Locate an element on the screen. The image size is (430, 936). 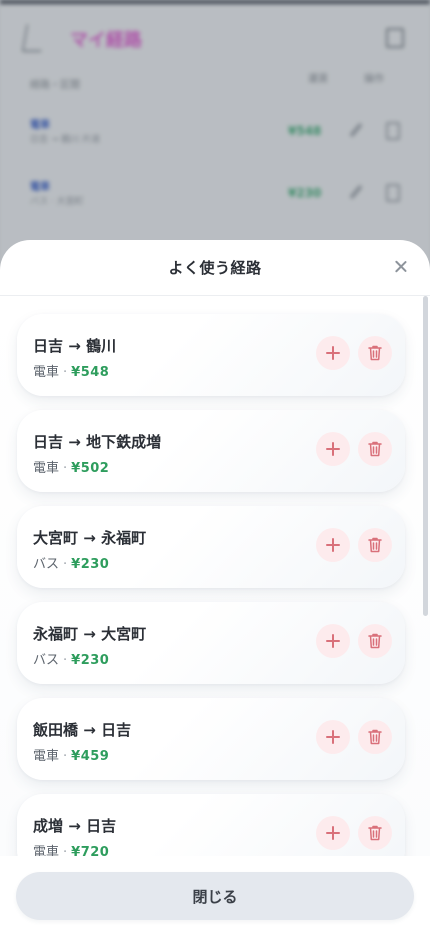
route-name: 日吉 → 鶴川 is located at coordinates (74, 345).